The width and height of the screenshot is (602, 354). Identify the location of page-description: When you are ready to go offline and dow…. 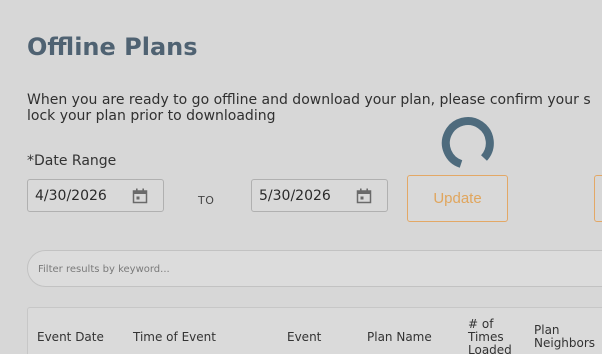
(309, 108).